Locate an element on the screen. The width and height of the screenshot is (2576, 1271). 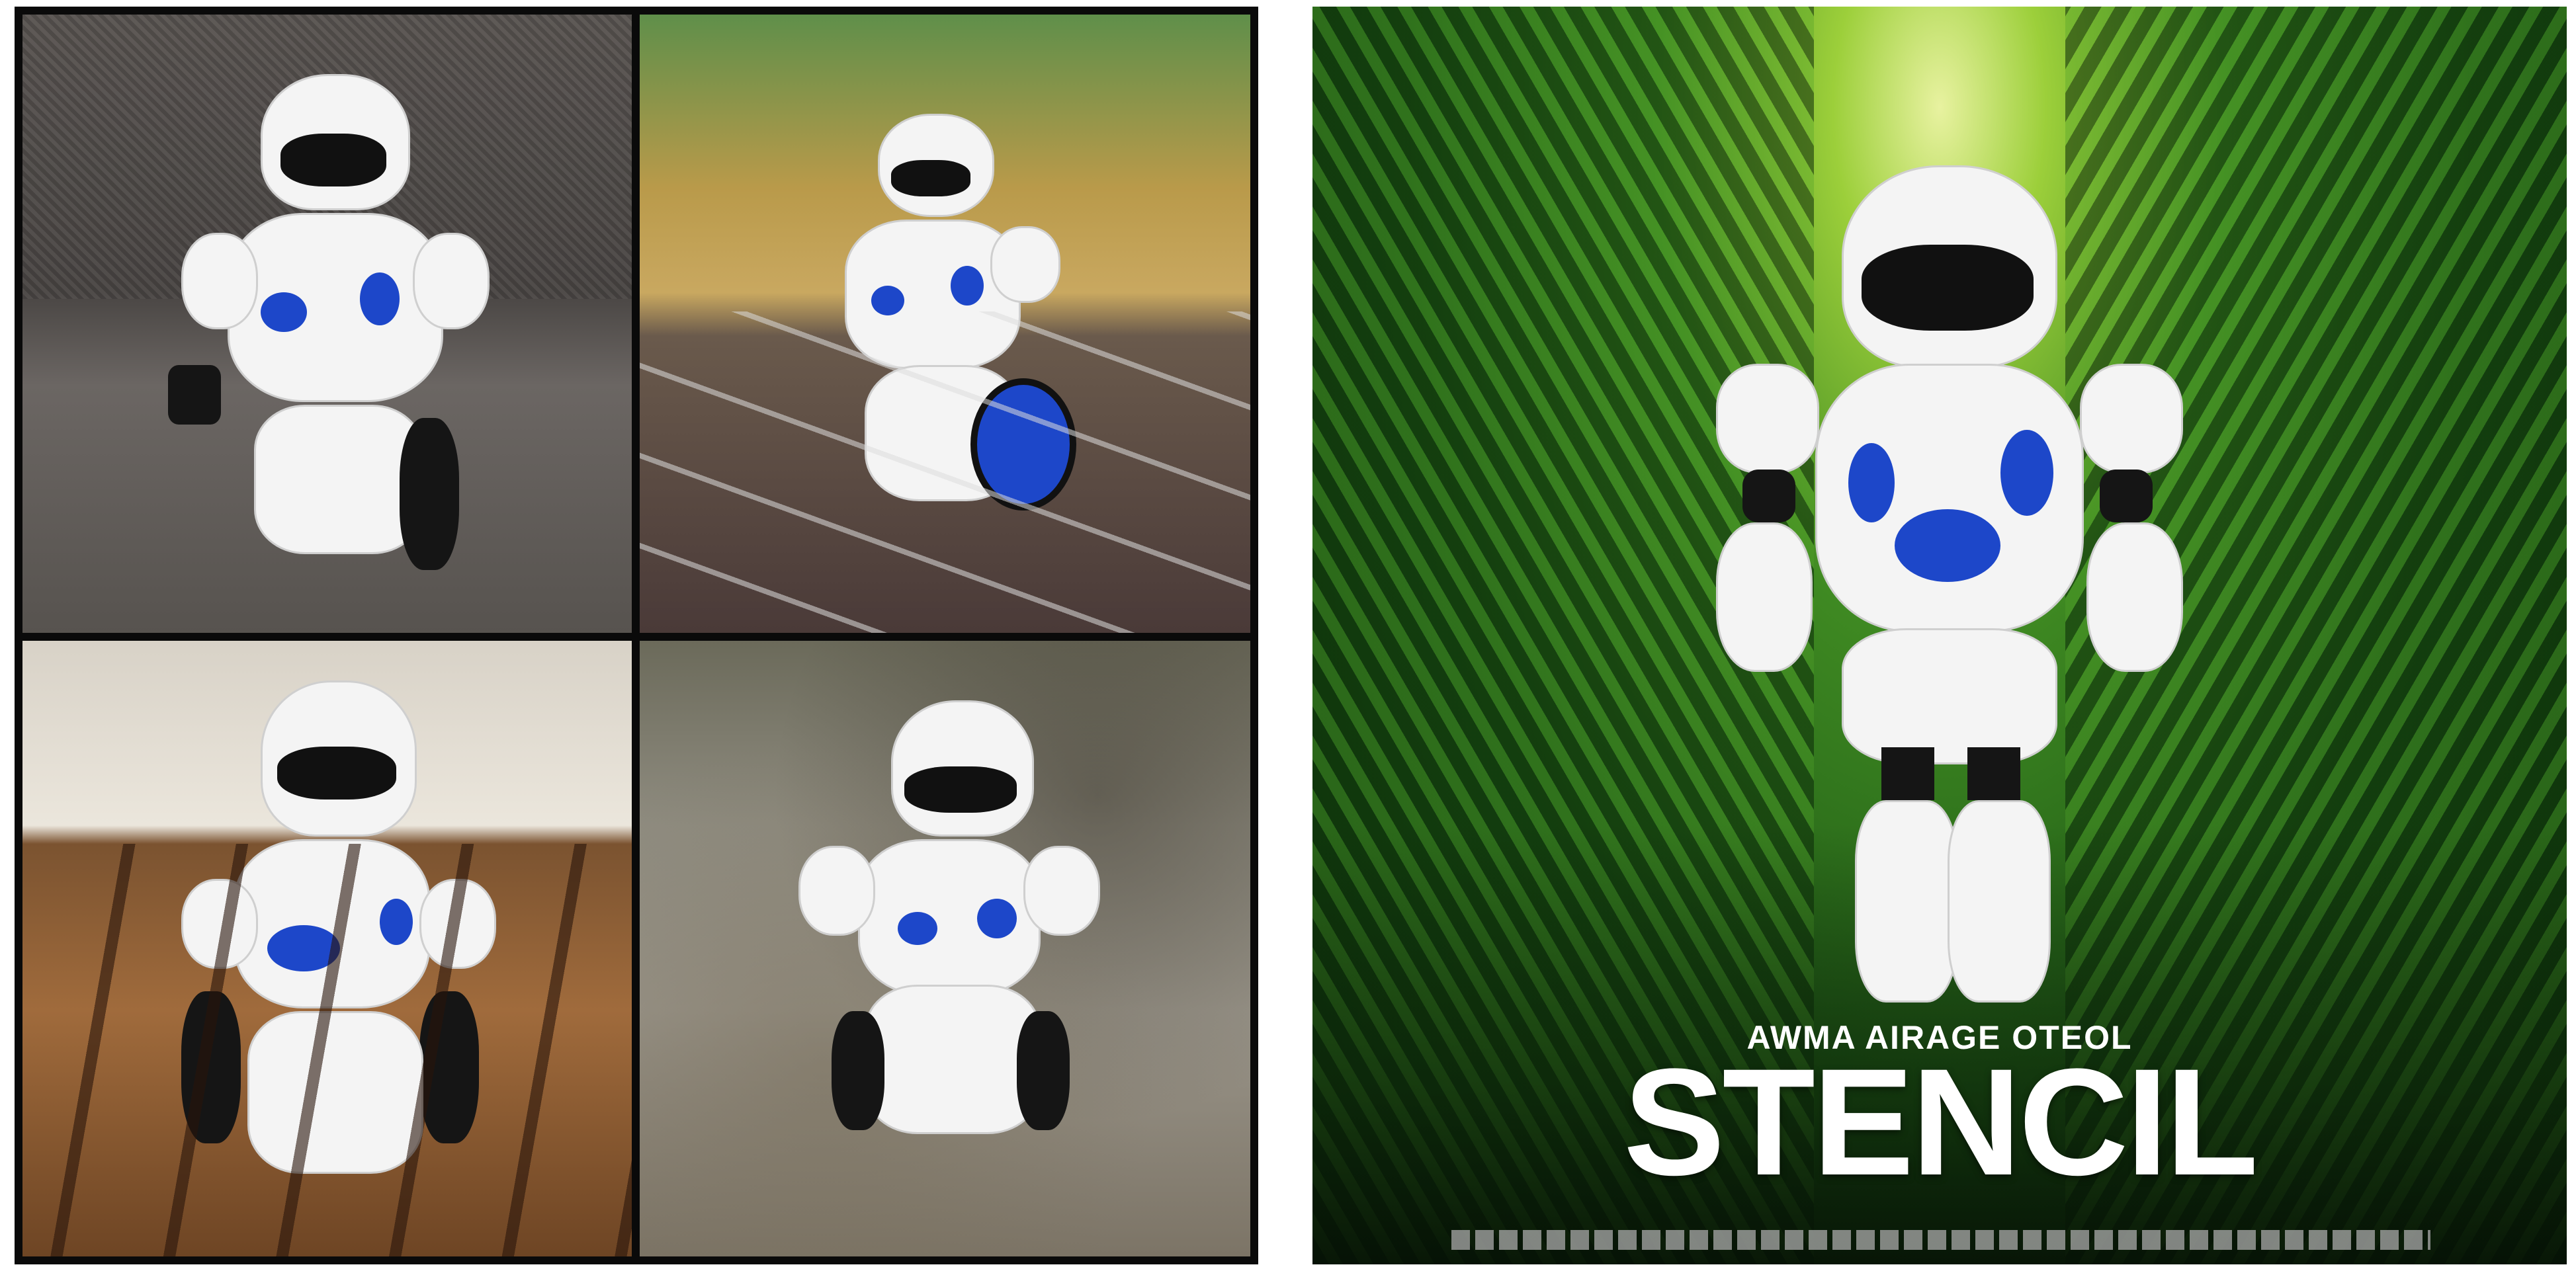
photo-robot-on-wood-slats is located at coordinates (327, 948).